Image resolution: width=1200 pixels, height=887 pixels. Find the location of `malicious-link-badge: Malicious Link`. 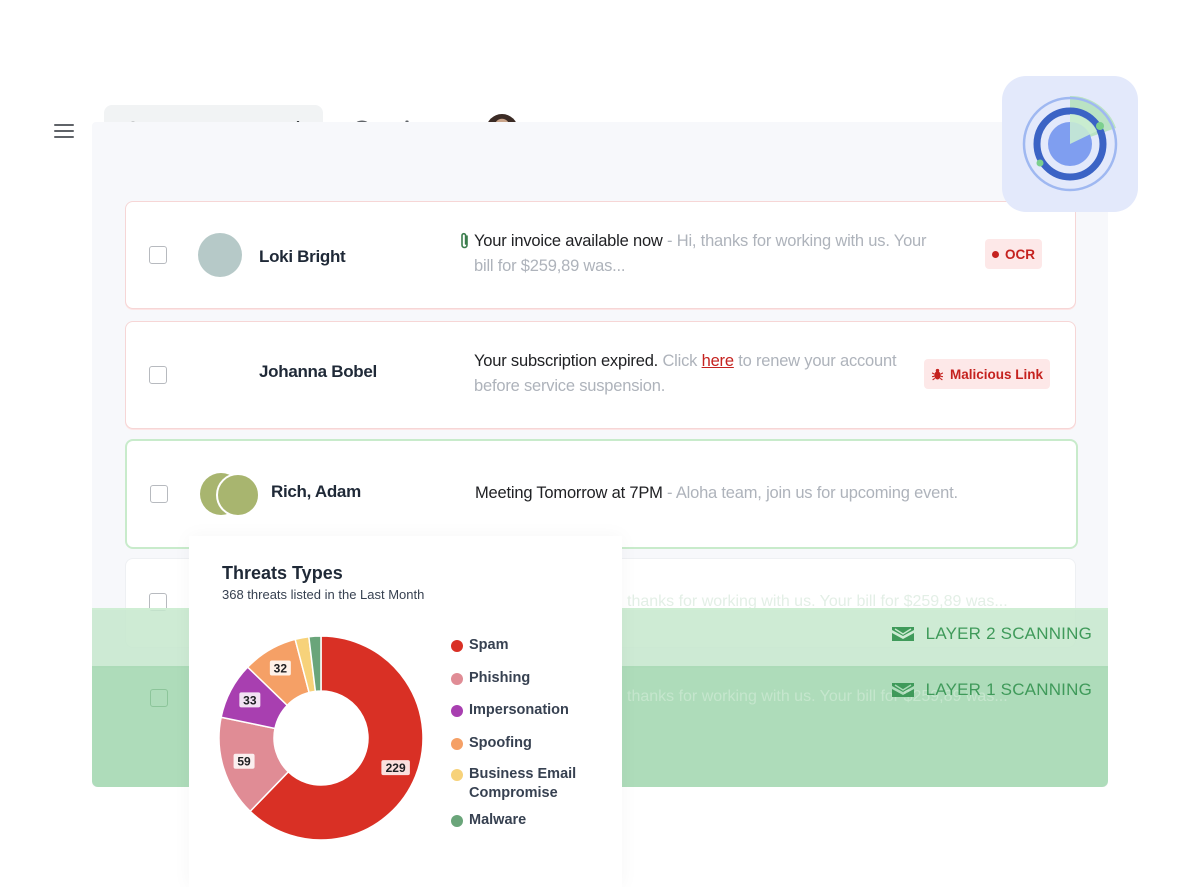

malicious-link-badge: Malicious Link is located at coordinates (987, 374).